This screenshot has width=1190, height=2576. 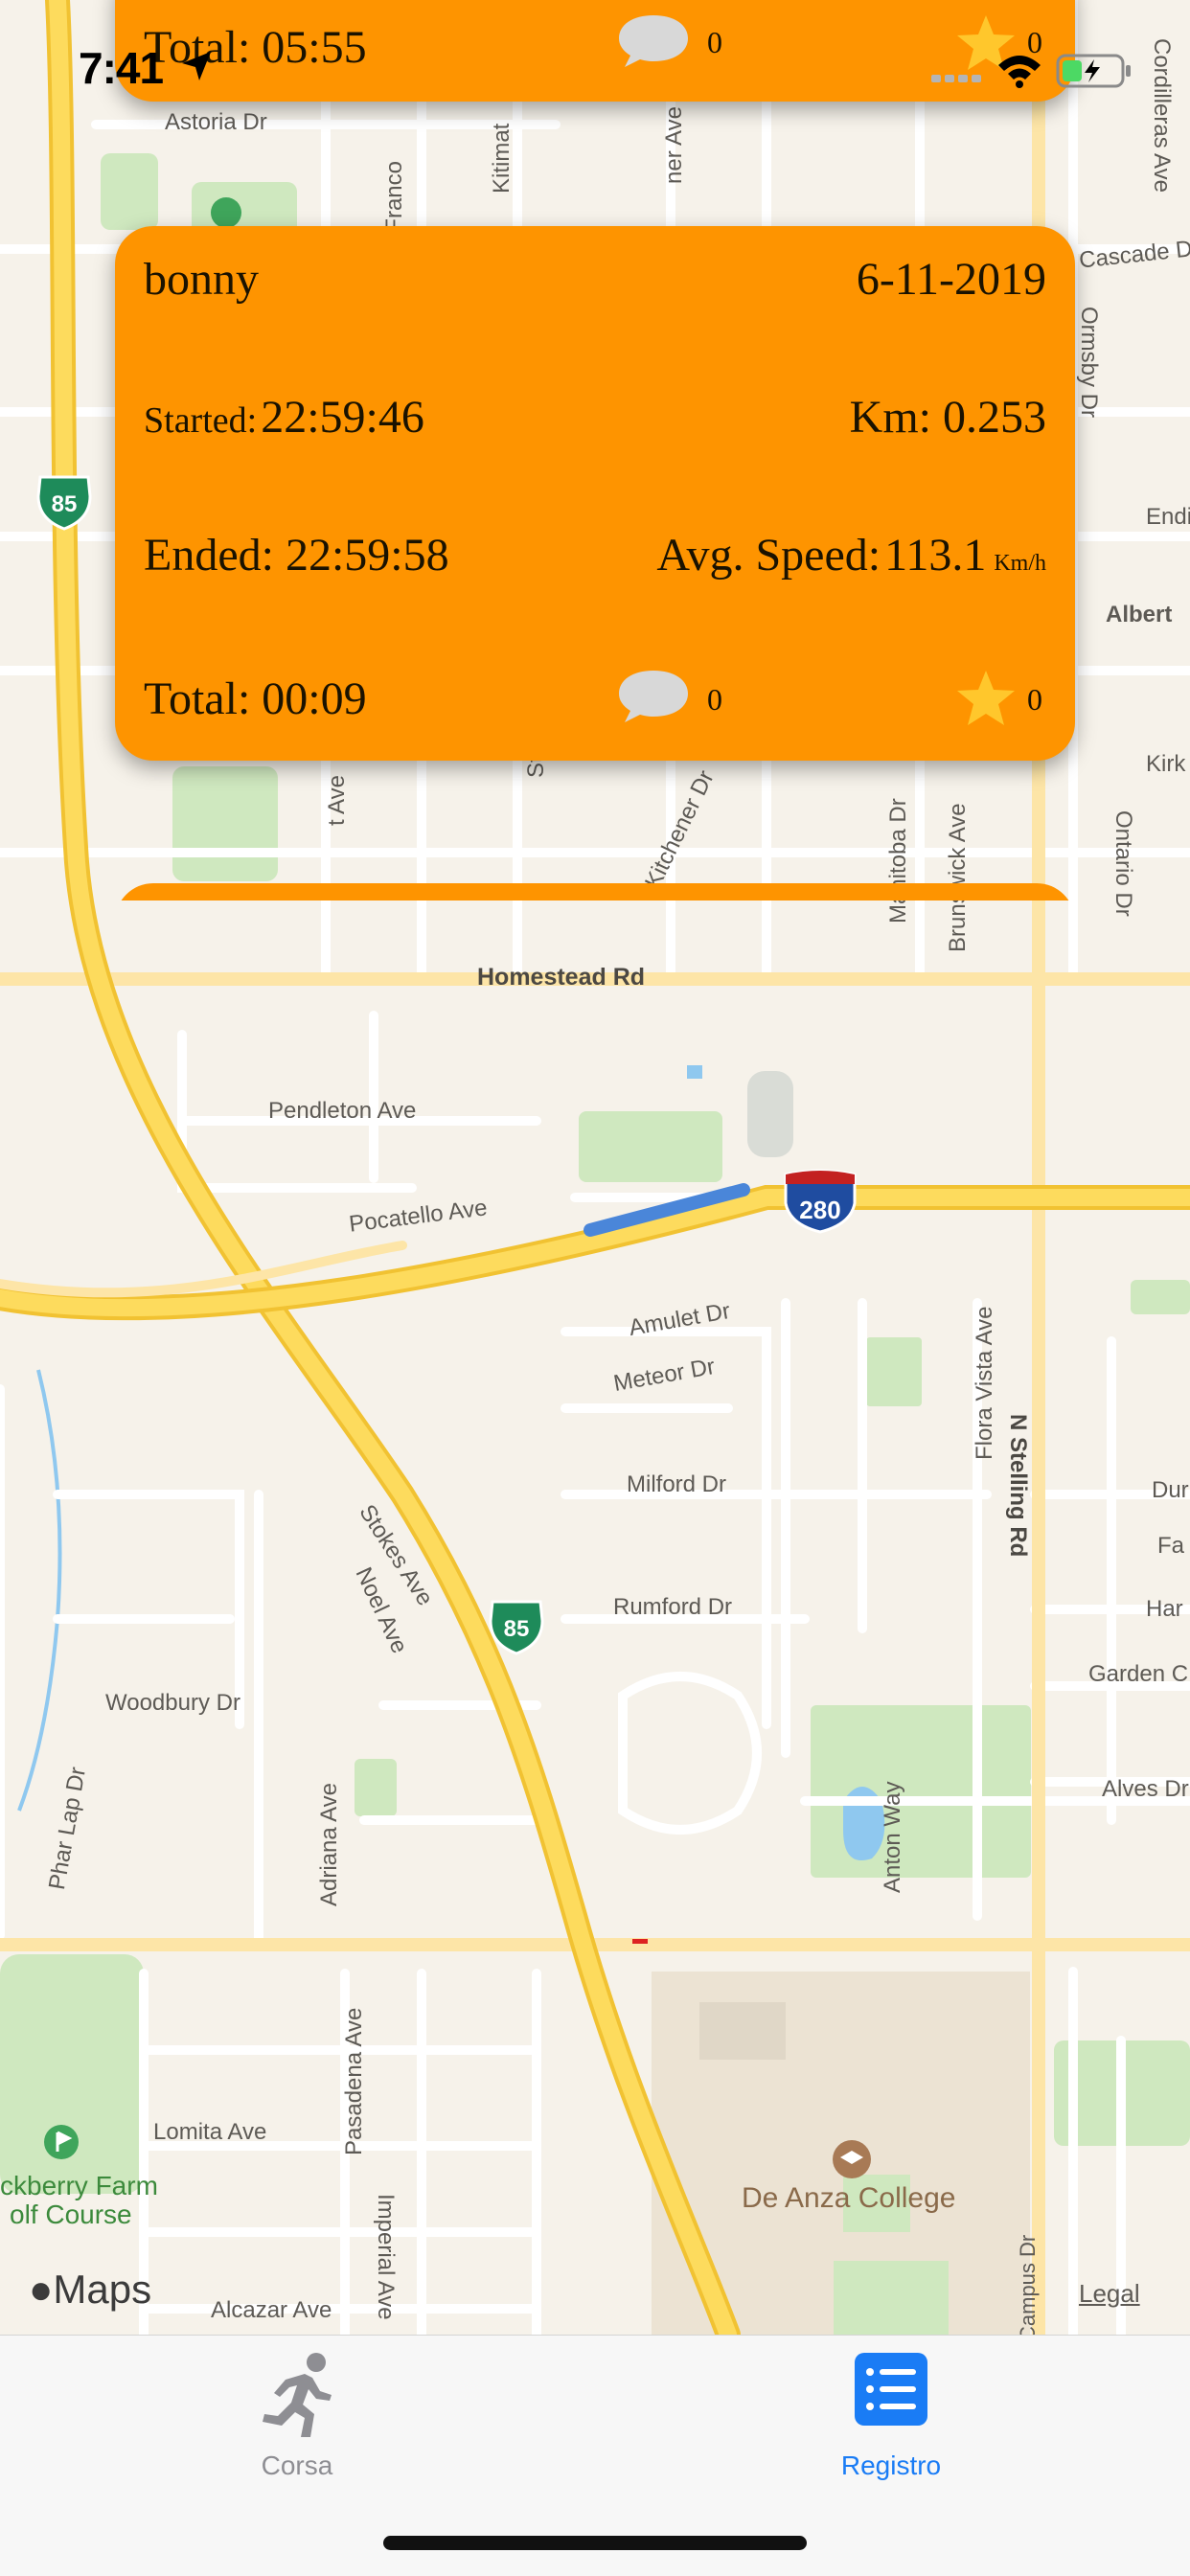 I want to click on runner-icon, so click(x=297, y=2395).